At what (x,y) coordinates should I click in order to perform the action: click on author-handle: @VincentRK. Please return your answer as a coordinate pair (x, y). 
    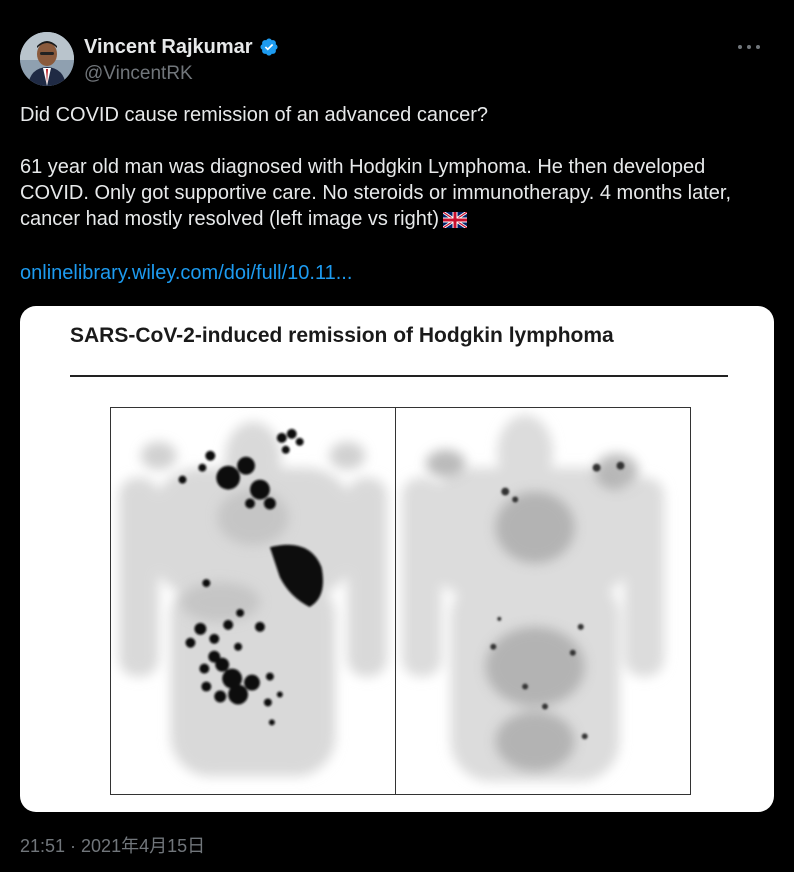
    Looking at the image, I should click on (181, 74).